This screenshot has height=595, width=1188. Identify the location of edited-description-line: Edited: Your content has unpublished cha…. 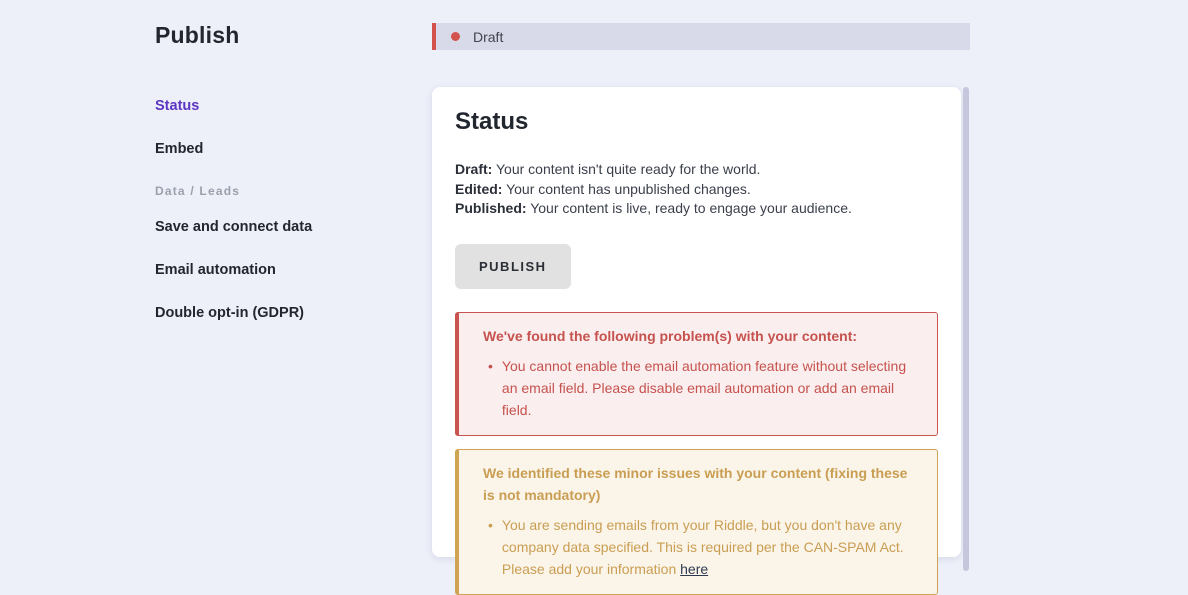
(603, 188).